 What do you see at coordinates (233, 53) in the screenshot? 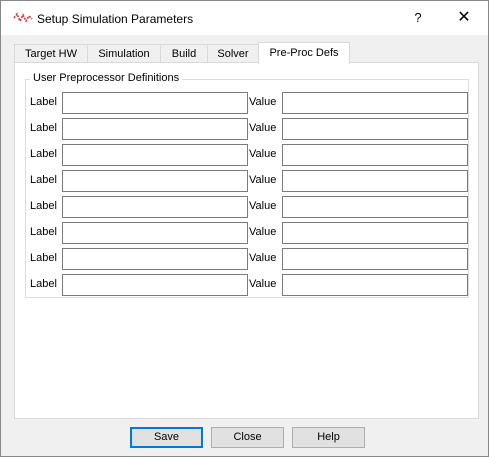
I see `tab-solver: Solver` at bounding box center [233, 53].